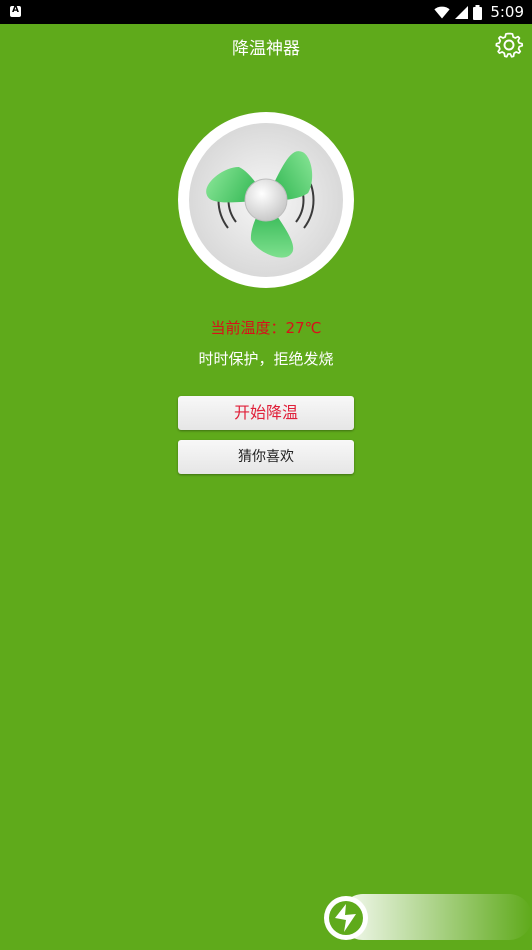  What do you see at coordinates (266, 413) in the screenshot?
I see `start-cooling-button: 开始降温` at bounding box center [266, 413].